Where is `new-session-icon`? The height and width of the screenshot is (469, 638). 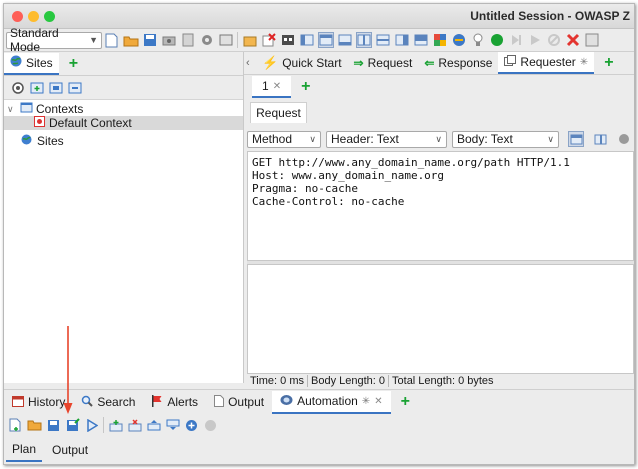
new-session-icon is located at coordinates (112, 40).